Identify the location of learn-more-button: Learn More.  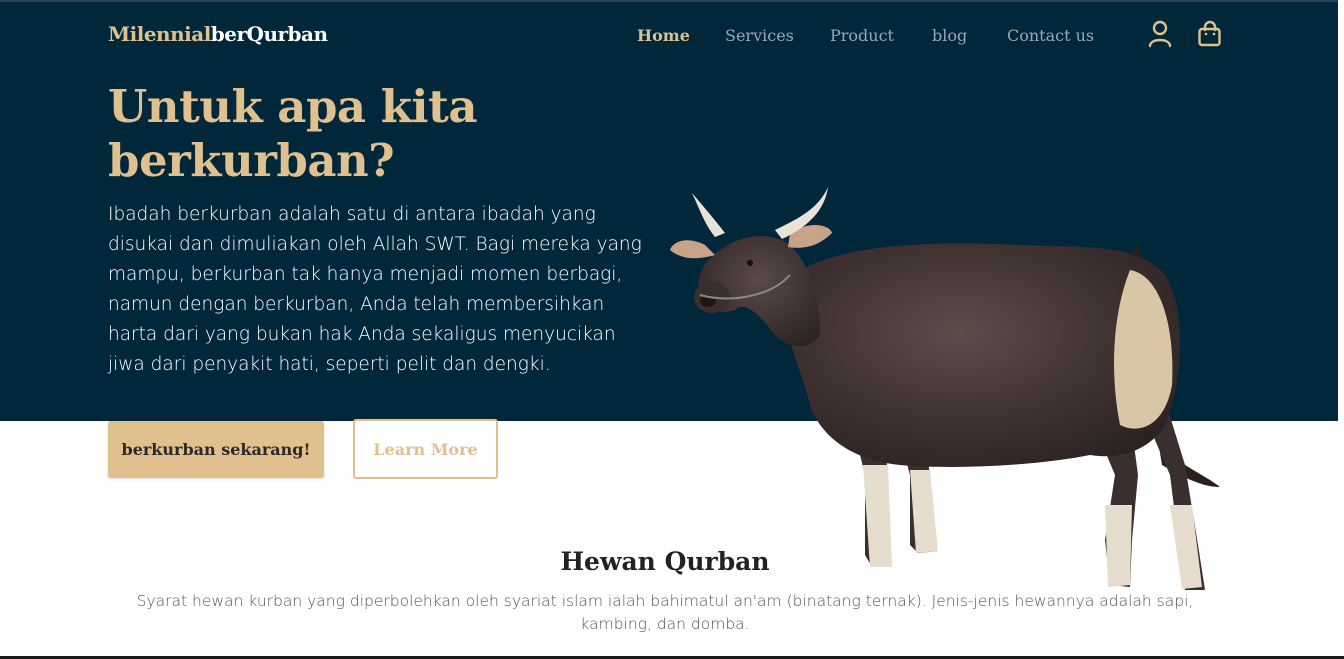
(425, 449).